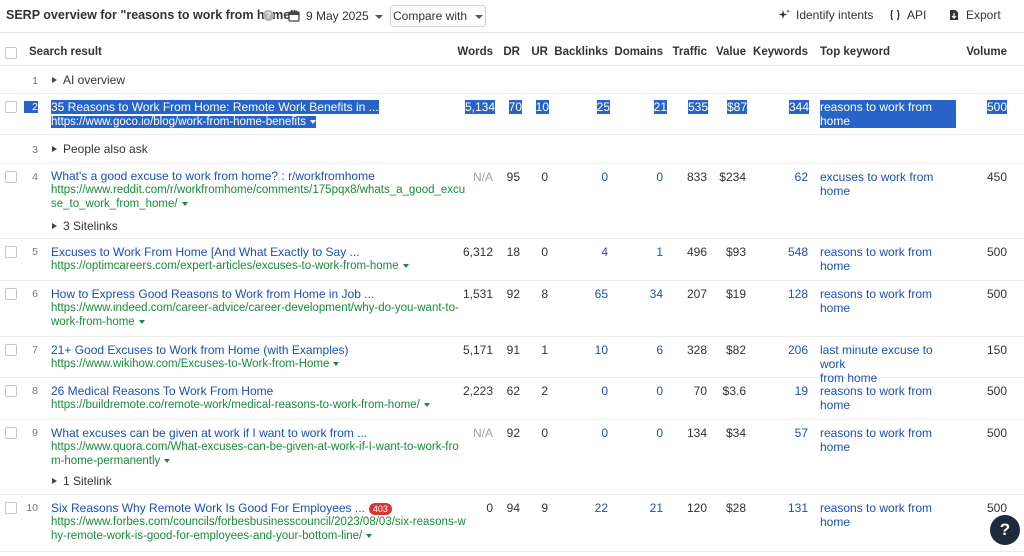 This screenshot has height=556, width=1024. I want to click on result-url: m-home-permanently, so click(255, 461).